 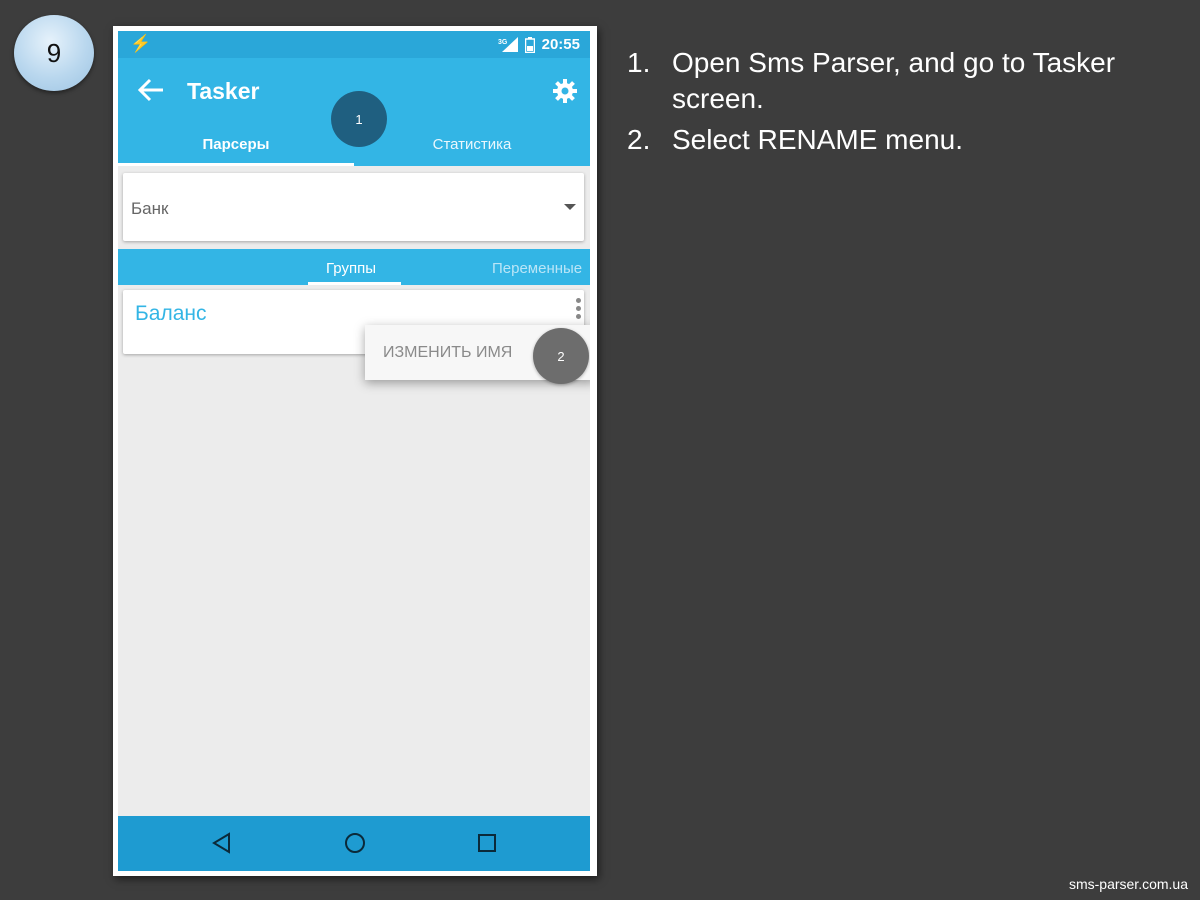 What do you see at coordinates (565, 91) in the screenshot?
I see `gear-icon` at bounding box center [565, 91].